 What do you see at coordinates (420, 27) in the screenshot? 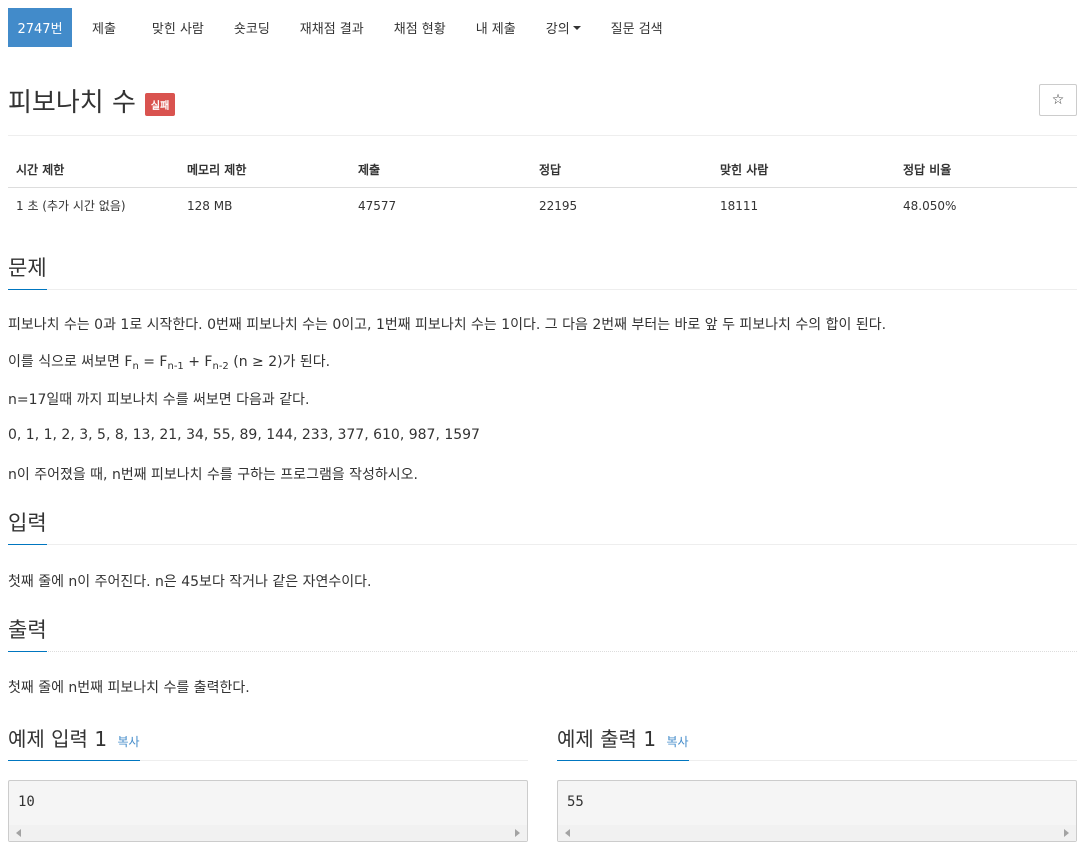
I see `nav-tab-status: 채점 현황` at bounding box center [420, 27].